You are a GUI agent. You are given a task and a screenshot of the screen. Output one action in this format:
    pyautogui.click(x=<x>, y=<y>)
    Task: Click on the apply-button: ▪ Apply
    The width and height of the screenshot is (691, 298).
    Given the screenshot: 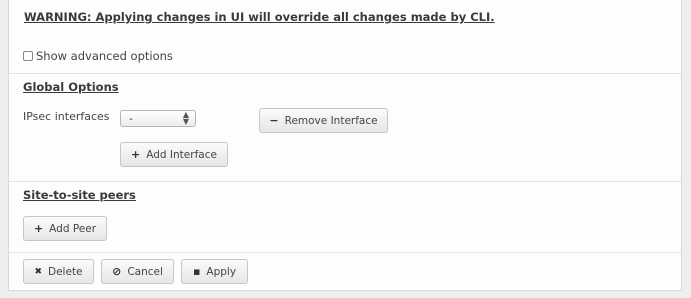 What is the action you would take?
    pyautogui.click(x=214, y=271)
    